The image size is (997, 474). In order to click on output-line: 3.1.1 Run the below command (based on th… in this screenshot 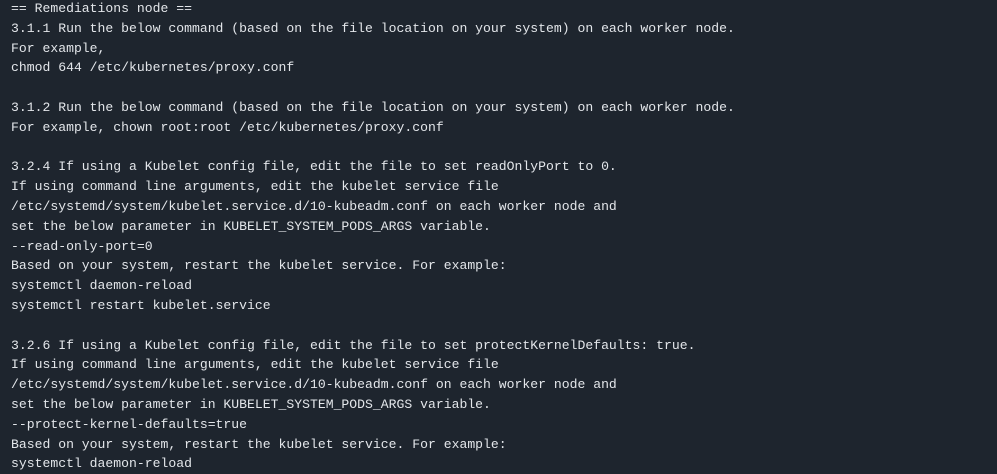, I will do `click(373, 28)`.